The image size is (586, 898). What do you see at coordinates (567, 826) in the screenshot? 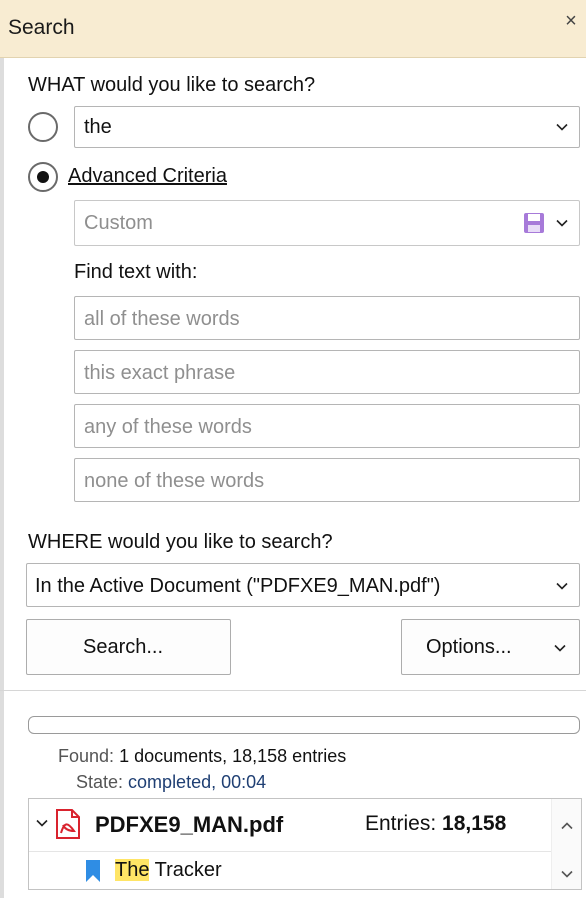
I see `scroll-up-icon` at bounding box center [567, 826].